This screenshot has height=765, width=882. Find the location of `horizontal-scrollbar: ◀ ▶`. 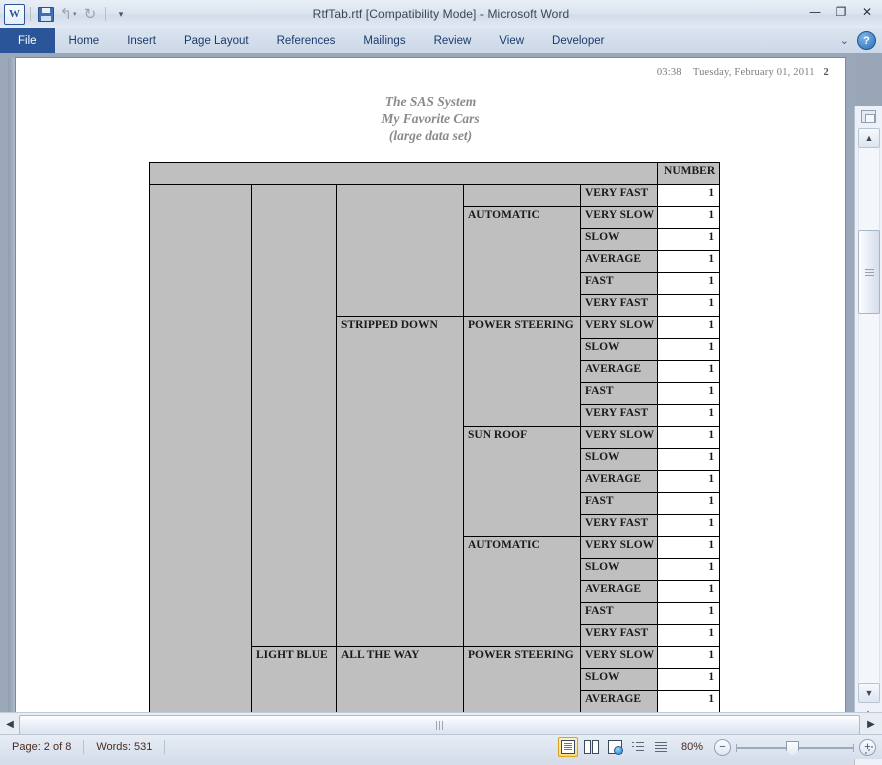

horizontal-scrollbar: ◀ ▶ is located at coordinates (441, 723).